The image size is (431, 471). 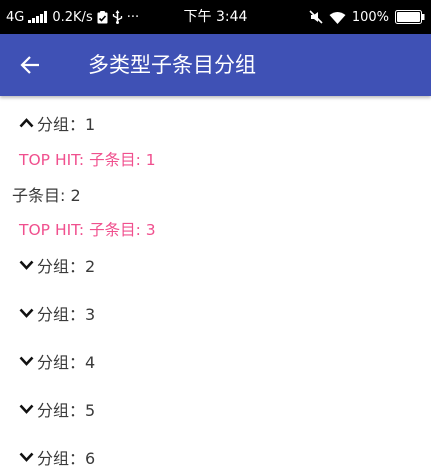 I want to click on child-label: TOP HIT: 子条目: 3, so click(x=87, y=230).